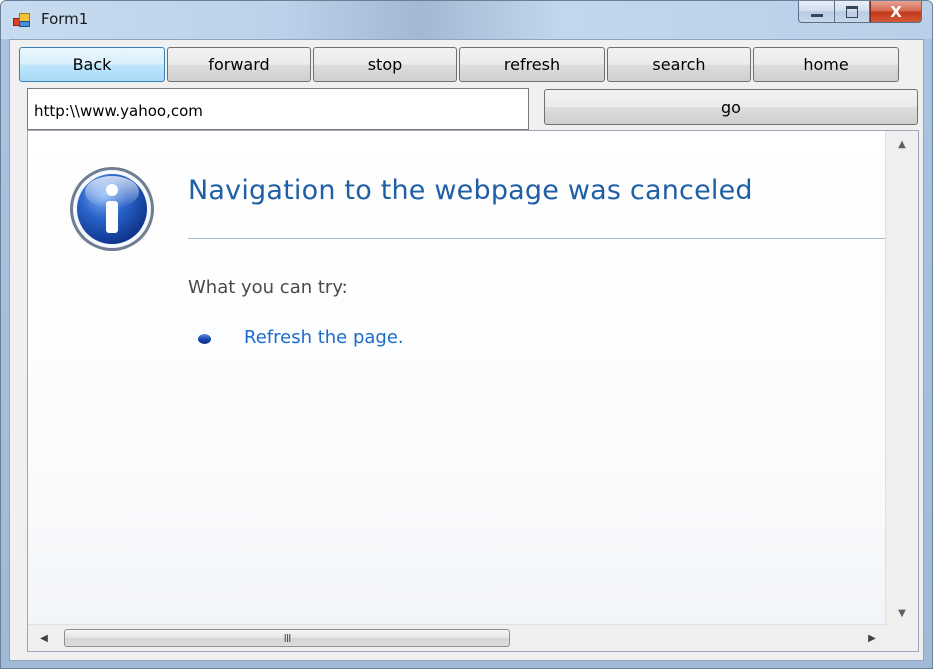 The image size is (933, 669). What do you see at coordinates (826, 64) in the screenshot?
I see `home-button: home` at bounding box center [826, 64].